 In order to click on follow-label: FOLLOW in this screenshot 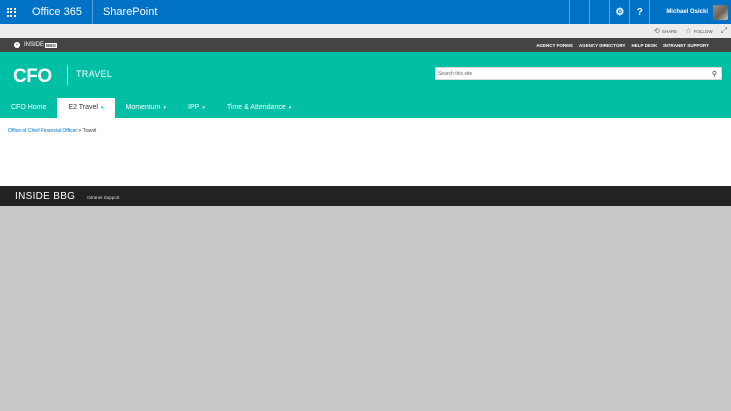, I will do `click(703, 31)`.